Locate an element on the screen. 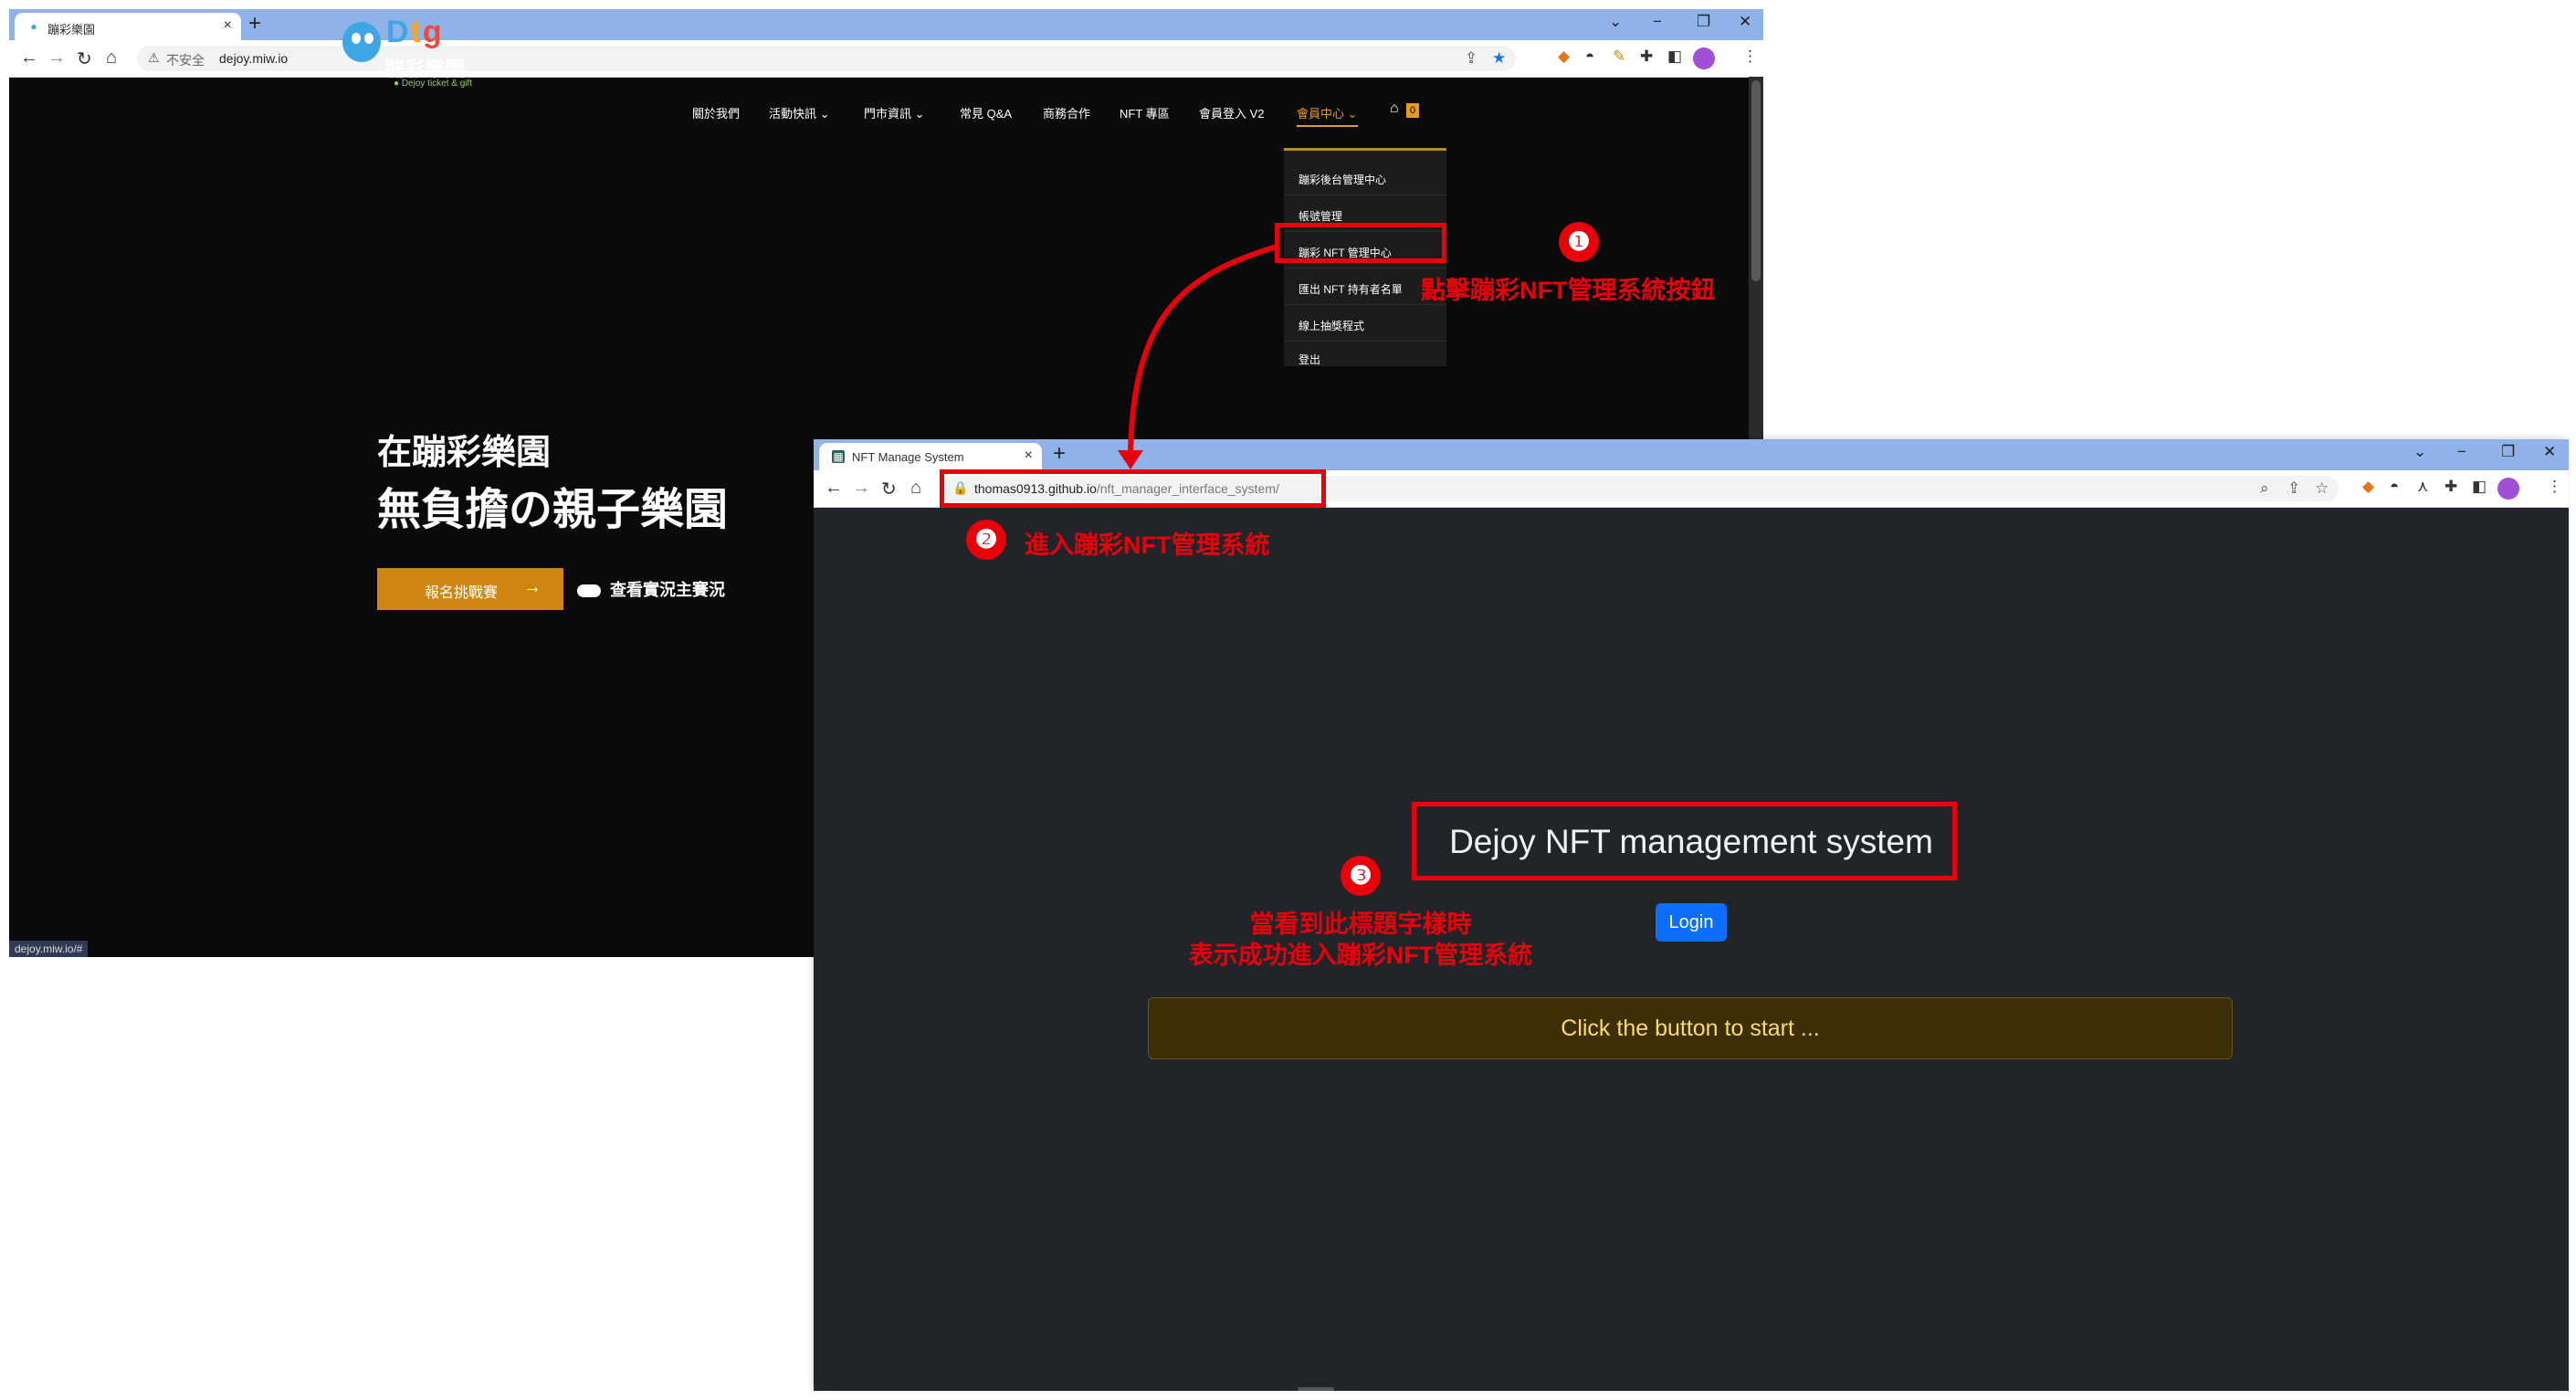 Image resolution: width=2576 pixels, height=1400 pixels. flow-arrow is located at coordinates (1197, 356).